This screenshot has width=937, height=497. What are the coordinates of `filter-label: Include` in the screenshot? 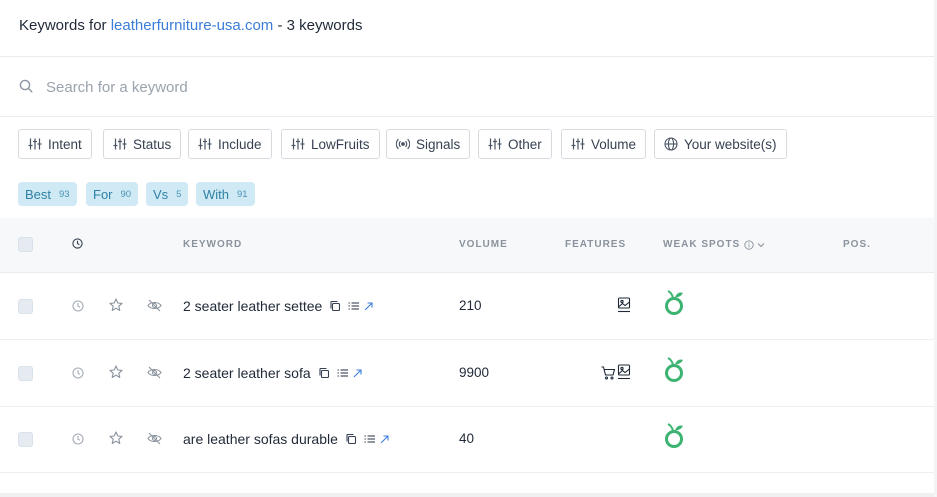 It's located at (240, 144).